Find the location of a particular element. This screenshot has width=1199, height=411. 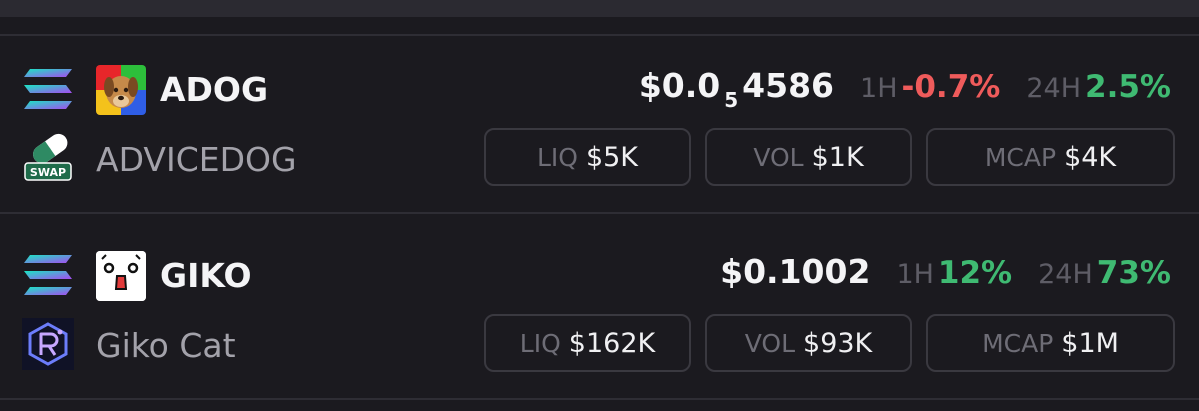

volume-stat: VOL $1K is located at coordinates (808, 157).